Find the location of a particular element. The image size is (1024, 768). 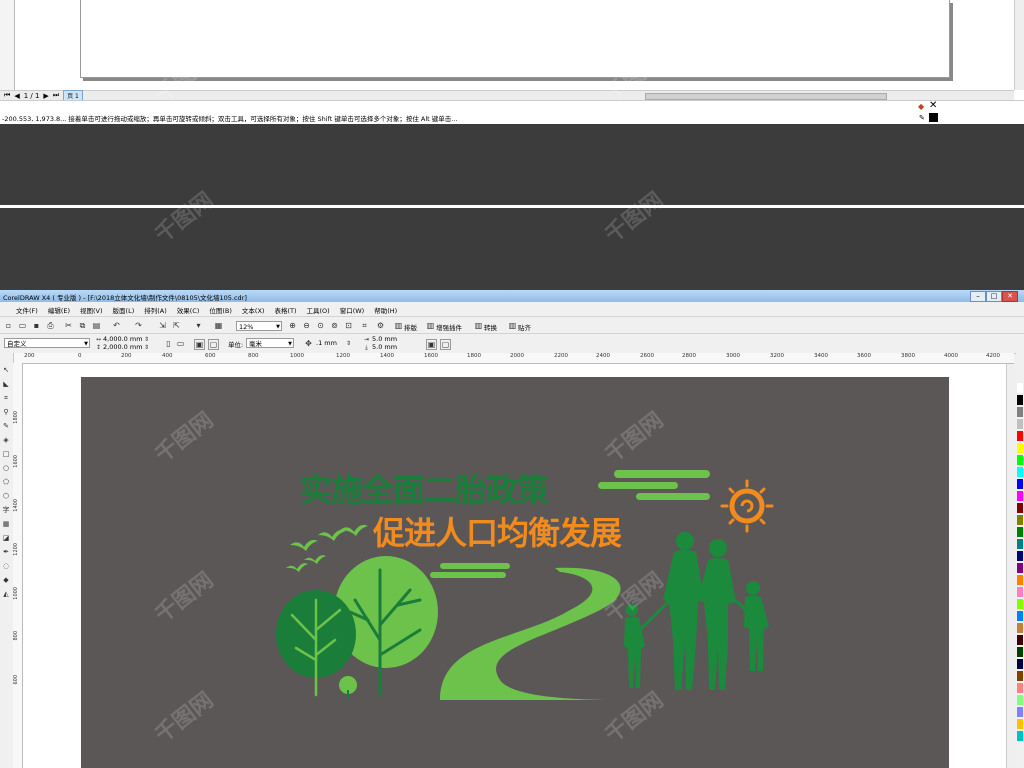

headline-primary: 实施全面二胎政策 is located at coordinates (424, 490).